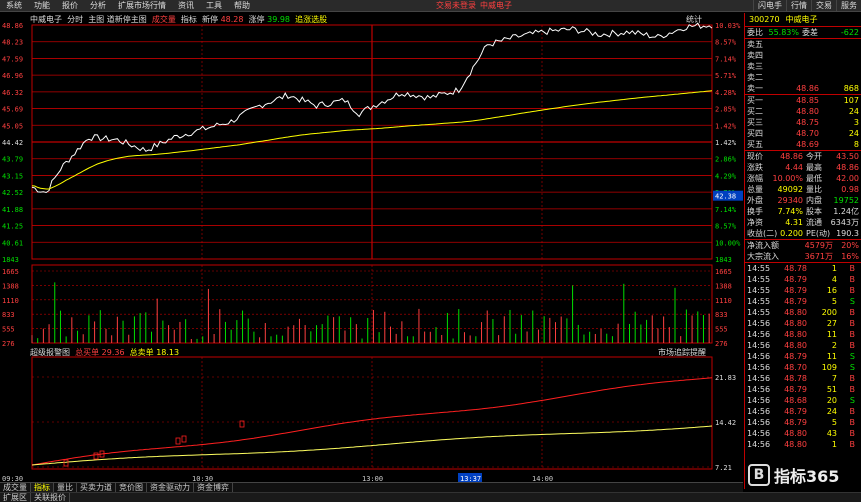  What do you see at coordinates (242, 6) in the screenshot?
I see `menu-item: 帮助` at bounding box center [242, 6].